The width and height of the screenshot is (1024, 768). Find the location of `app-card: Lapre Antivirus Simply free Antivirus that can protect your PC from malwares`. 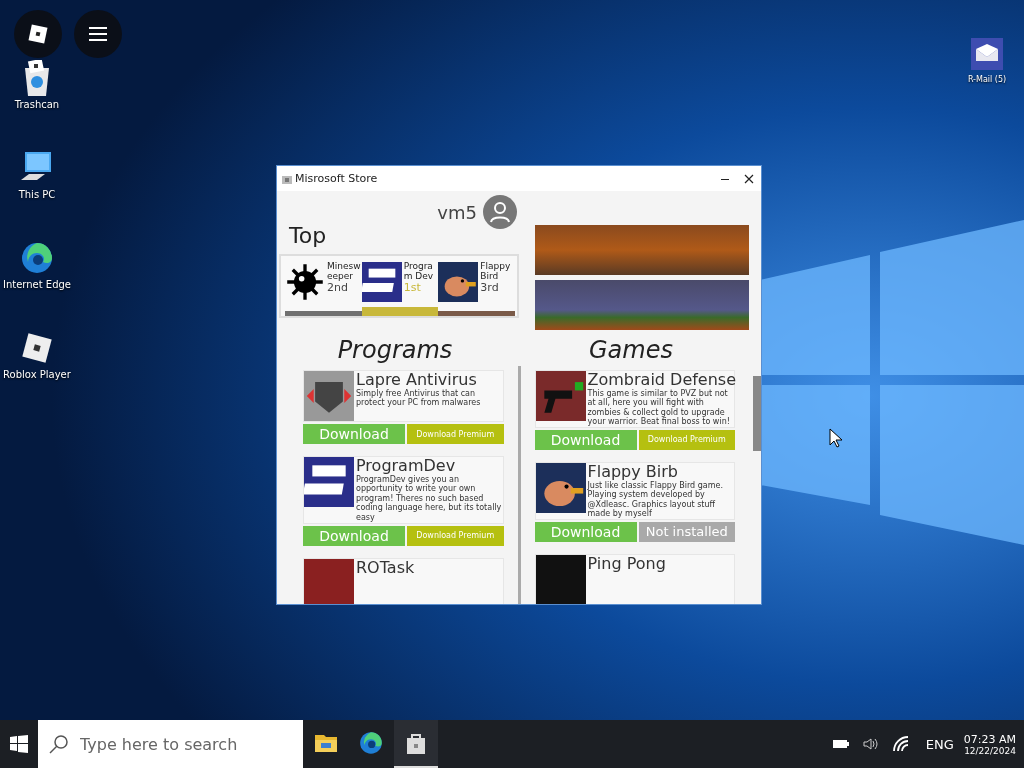

app-card: Lapre Antivirus Simply free Antivirus that can protect your PC from malwares is located at coordinates (403, 396).